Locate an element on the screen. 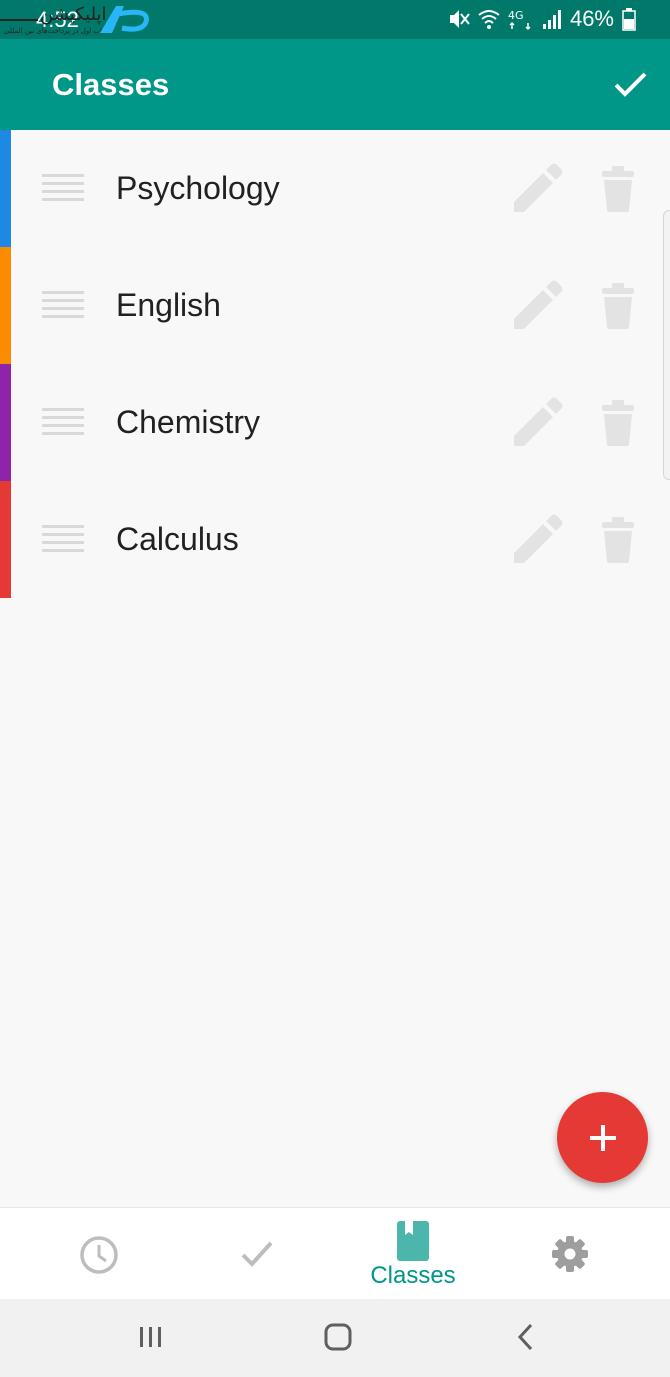 This screenshot has width=670, height=1377. class-name: Chemistry is located at coordinates (188, 422).